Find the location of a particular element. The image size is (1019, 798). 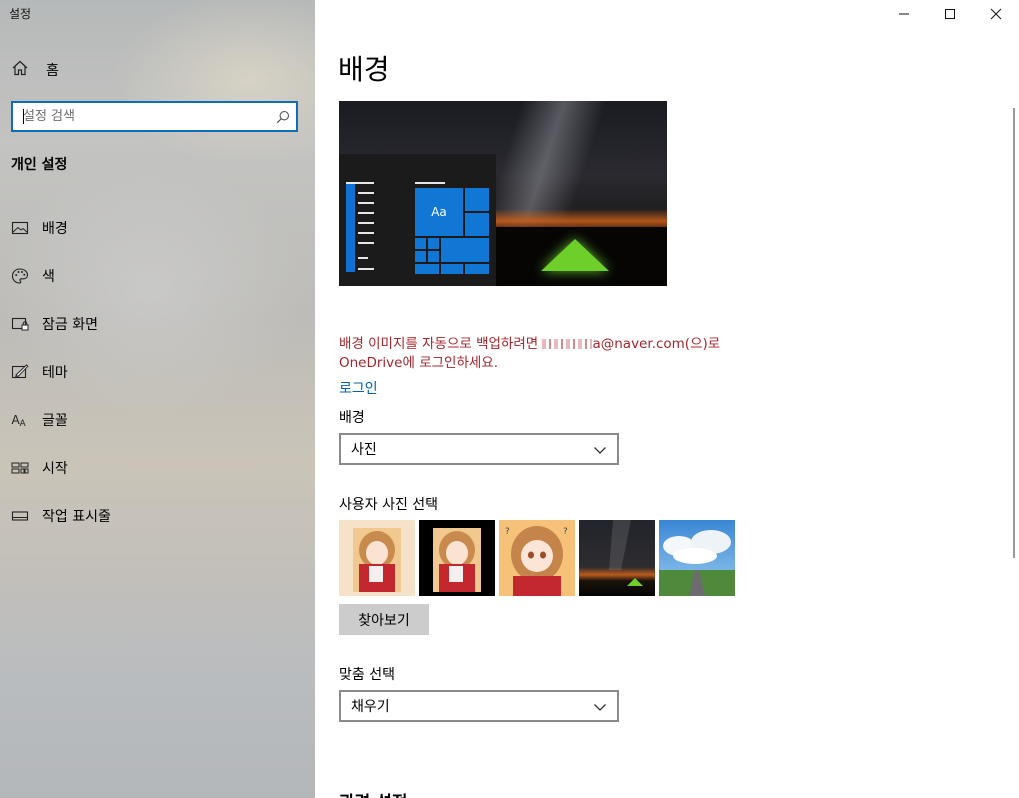

app-title: 설정 is located at coordinates (20, 14).